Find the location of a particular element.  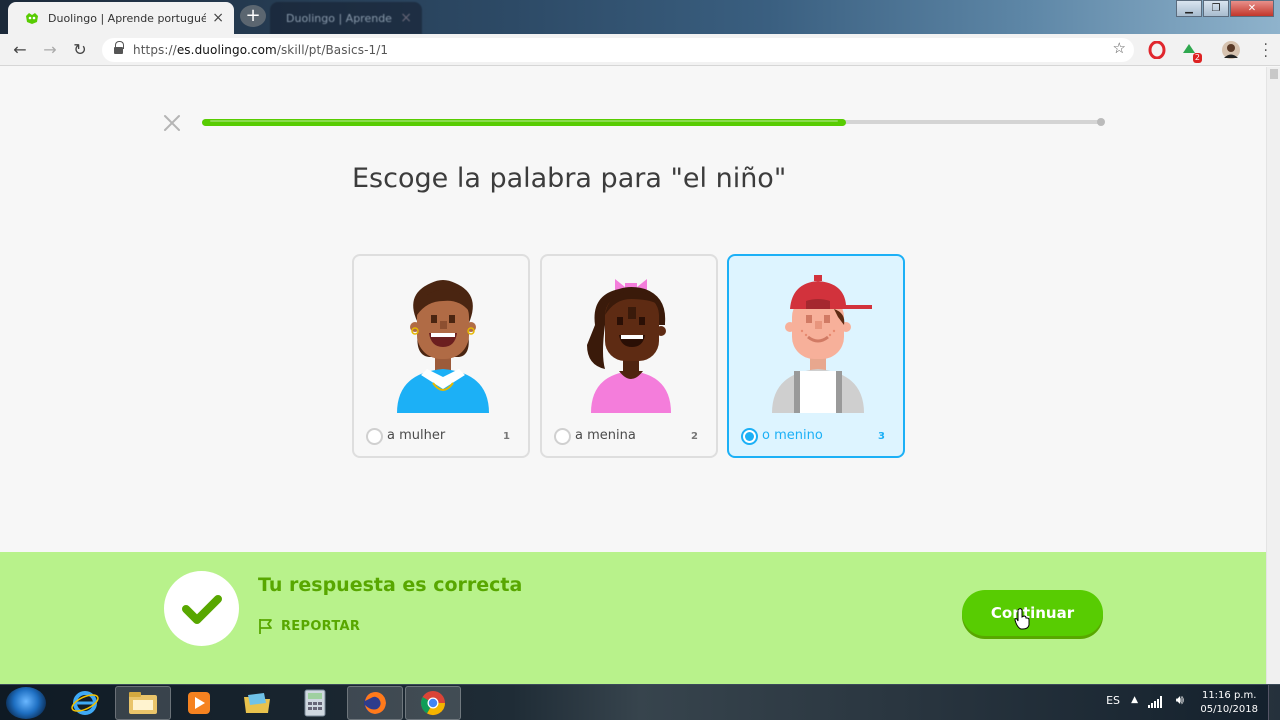

show-hidden-icons-icon: ▲ is located at coordinates (1134, 700).